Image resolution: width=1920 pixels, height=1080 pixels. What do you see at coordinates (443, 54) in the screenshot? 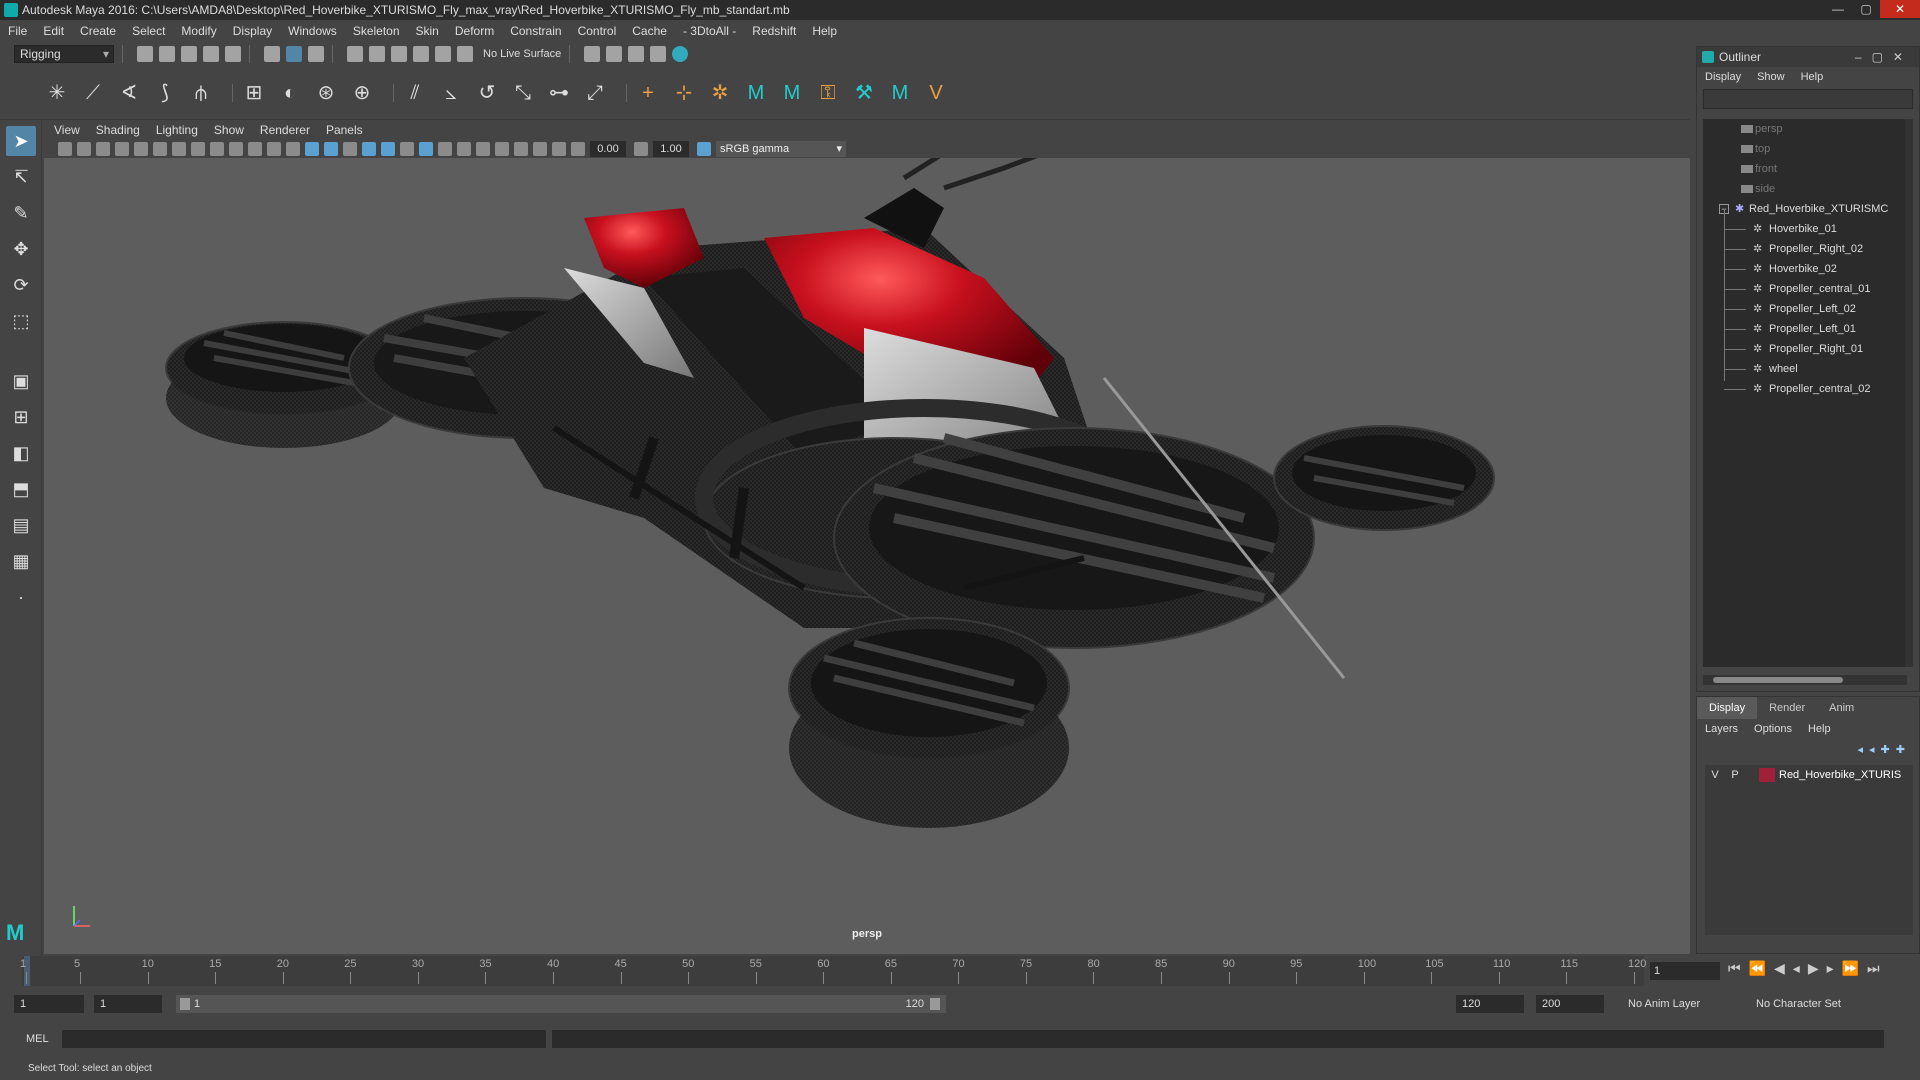
I see `snap-surface-icon` at bounding box center [443, 54].